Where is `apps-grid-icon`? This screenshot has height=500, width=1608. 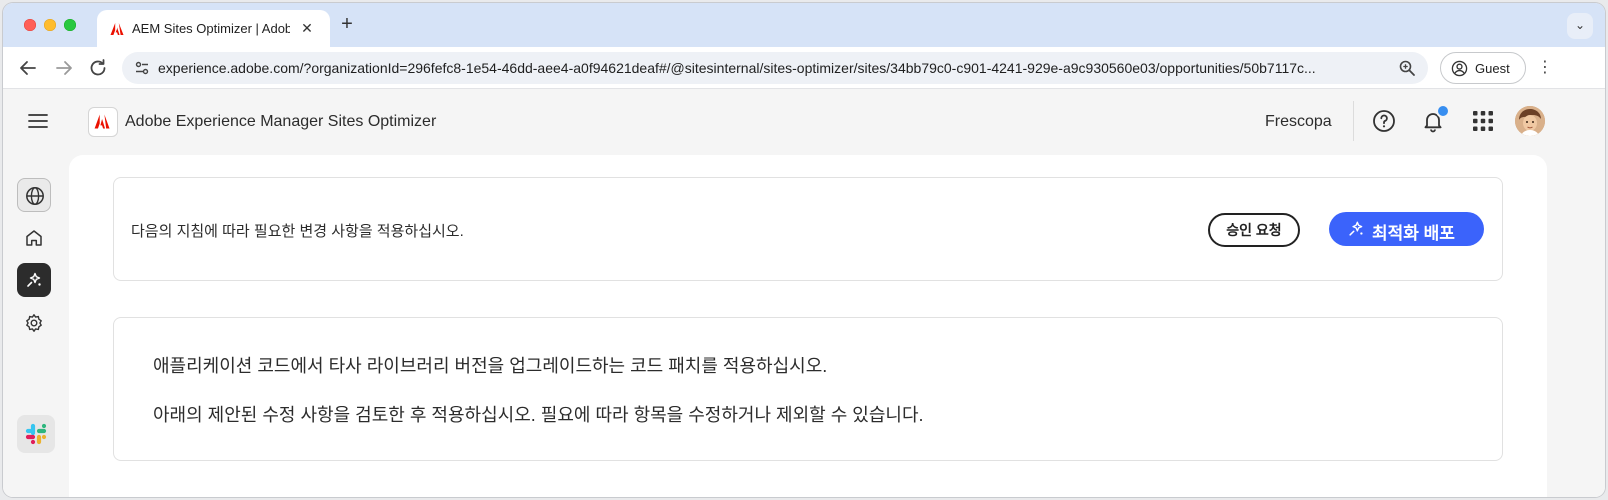 apps-grid-icon is located at coordinates (1483, 121).